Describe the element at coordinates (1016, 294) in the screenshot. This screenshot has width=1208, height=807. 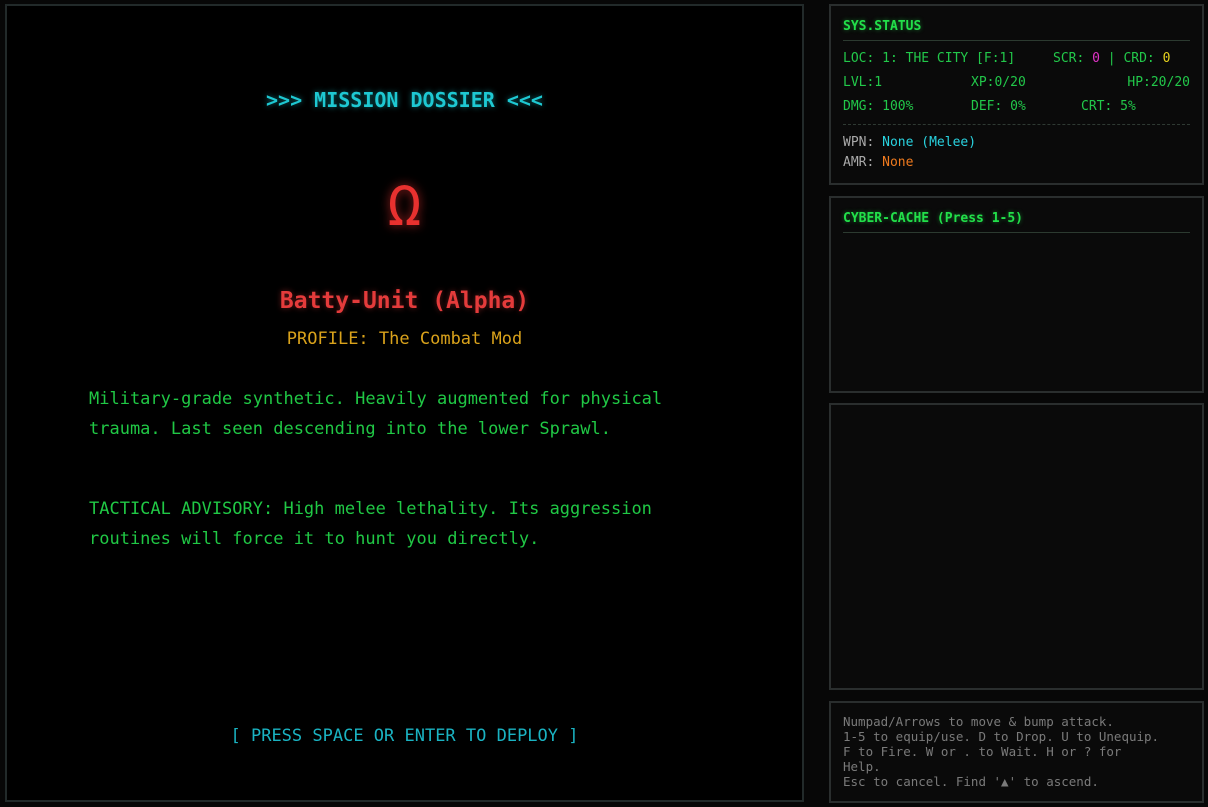
I see `cyber-cache-panel: CYBER-CACHE (Press 1-5)` at that location.